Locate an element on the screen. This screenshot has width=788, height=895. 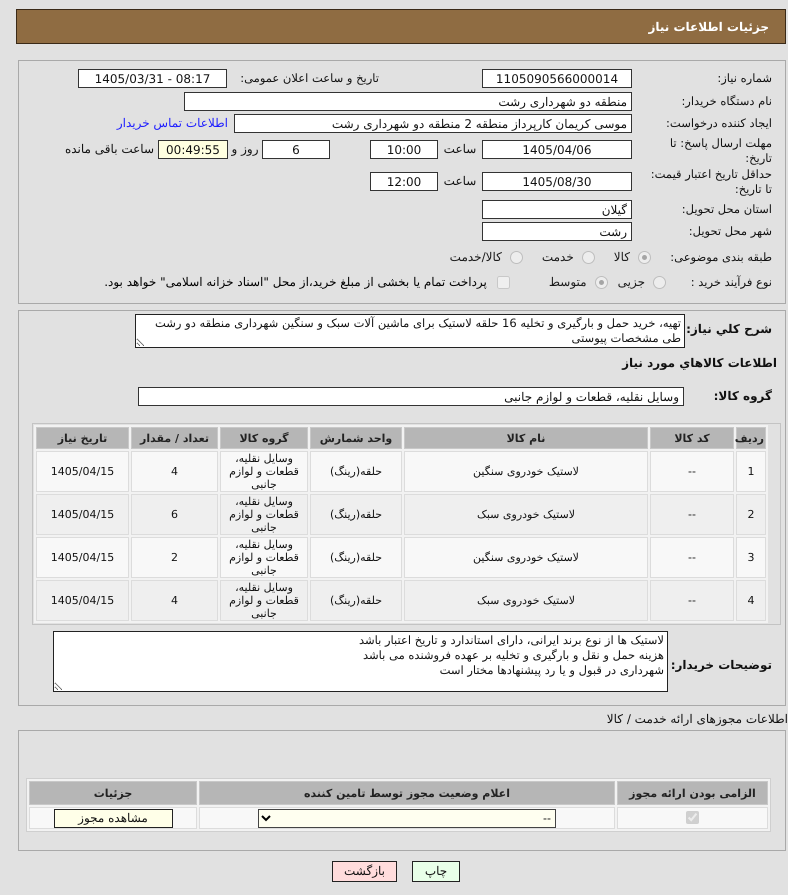
field-label: طبقه بندی موضوعی: is located at coordinates (721, 257).